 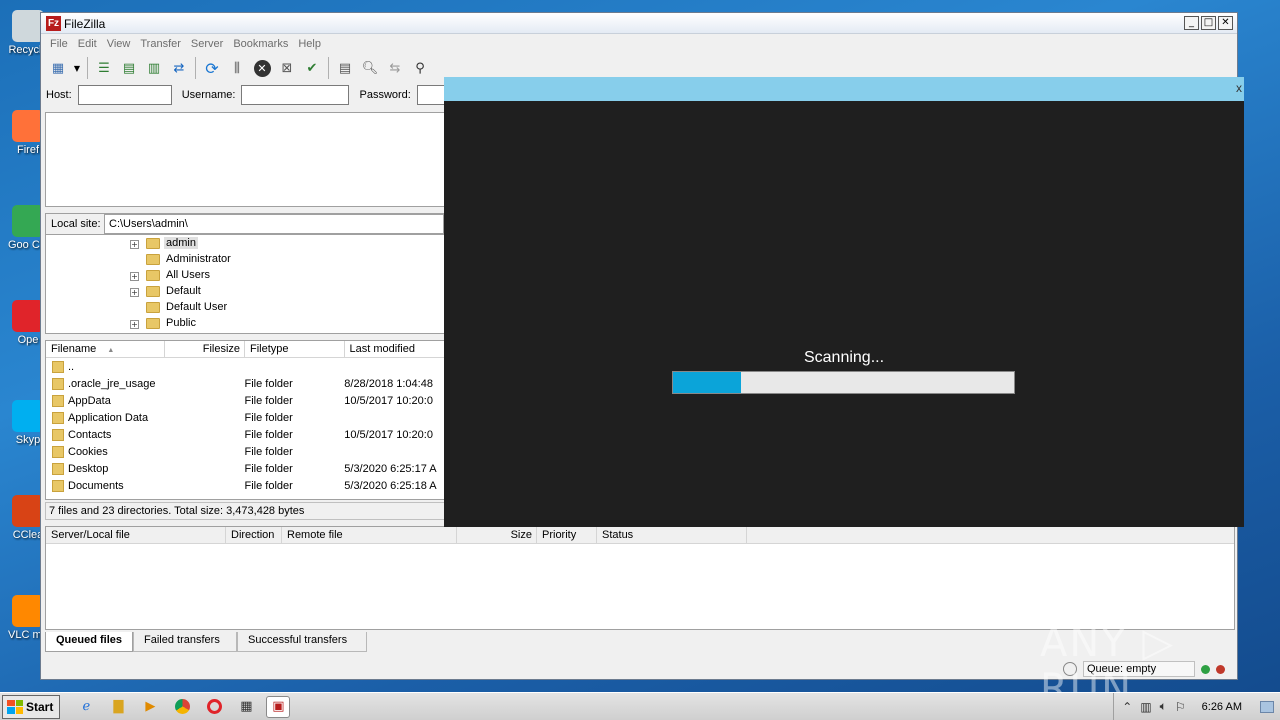 I want to click on tab-queued-files: Queued files, so click(x=89, y=642).